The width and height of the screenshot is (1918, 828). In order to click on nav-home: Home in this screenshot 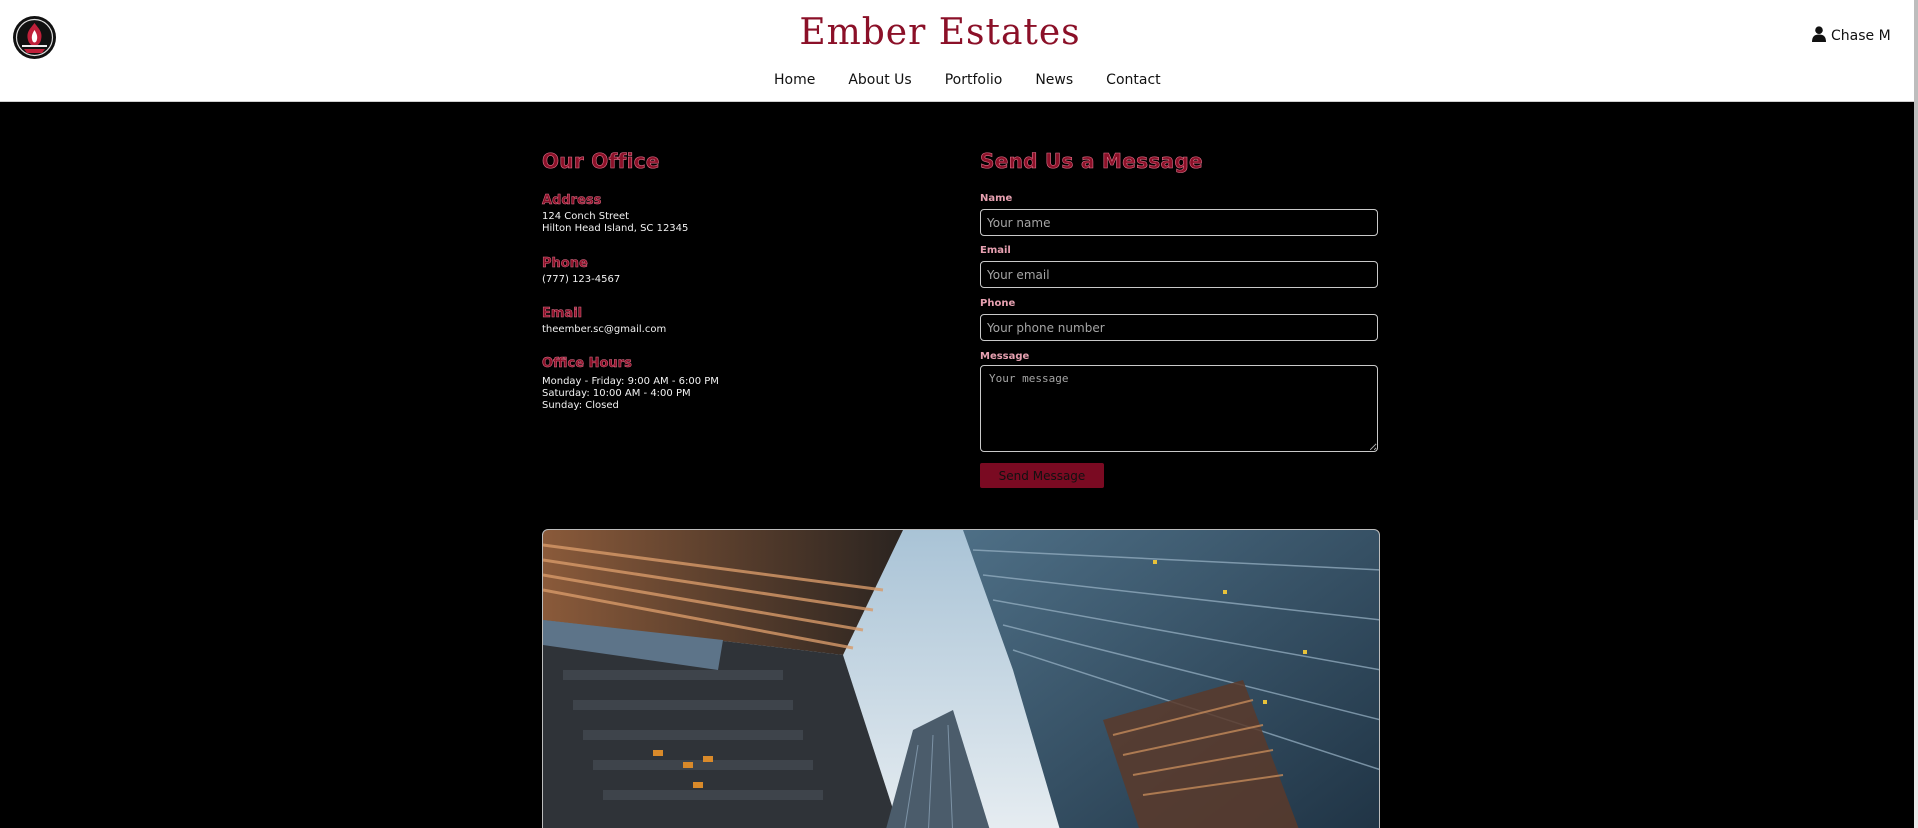, I will do `click(794, 80)`.